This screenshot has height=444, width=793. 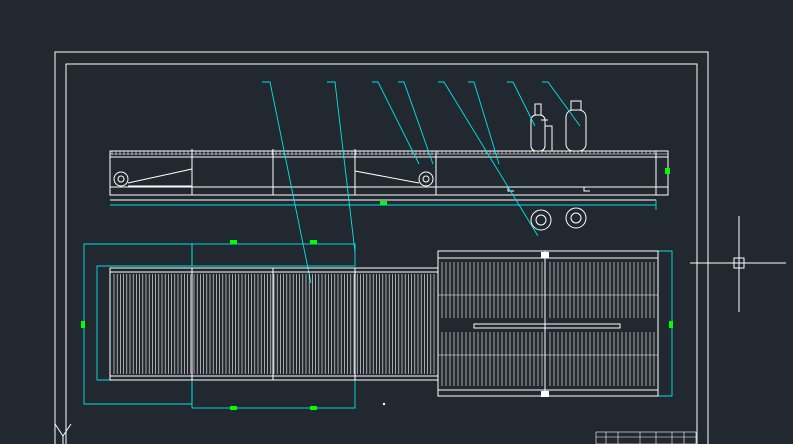 I want to click on gas-cylinder-icon, so click(x=558, y=126).